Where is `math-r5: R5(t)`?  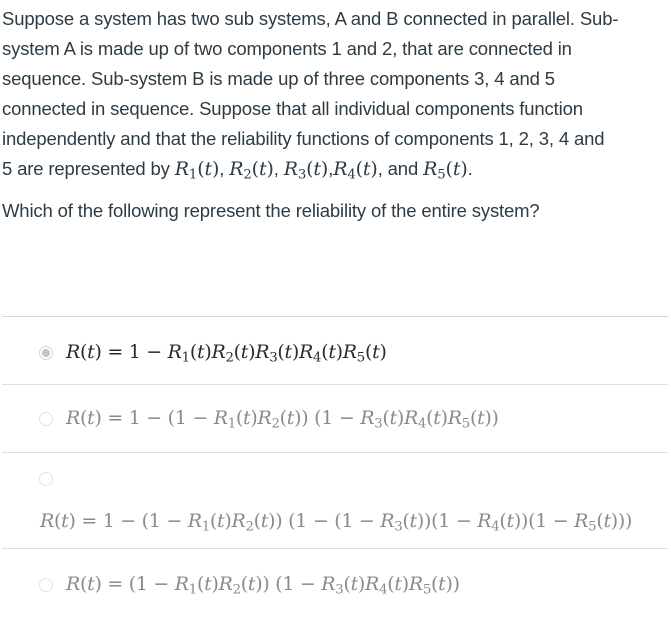
math-r5: R5(t) is located at coordinates (445, 170).